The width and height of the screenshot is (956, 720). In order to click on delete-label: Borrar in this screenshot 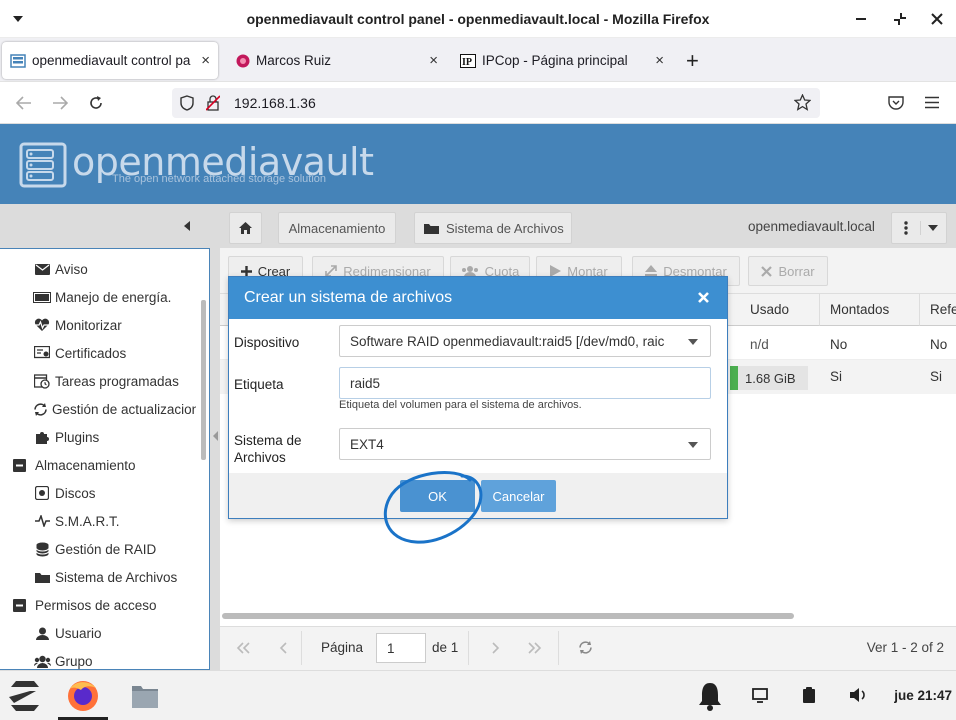, I will do `click(796, 271)`.